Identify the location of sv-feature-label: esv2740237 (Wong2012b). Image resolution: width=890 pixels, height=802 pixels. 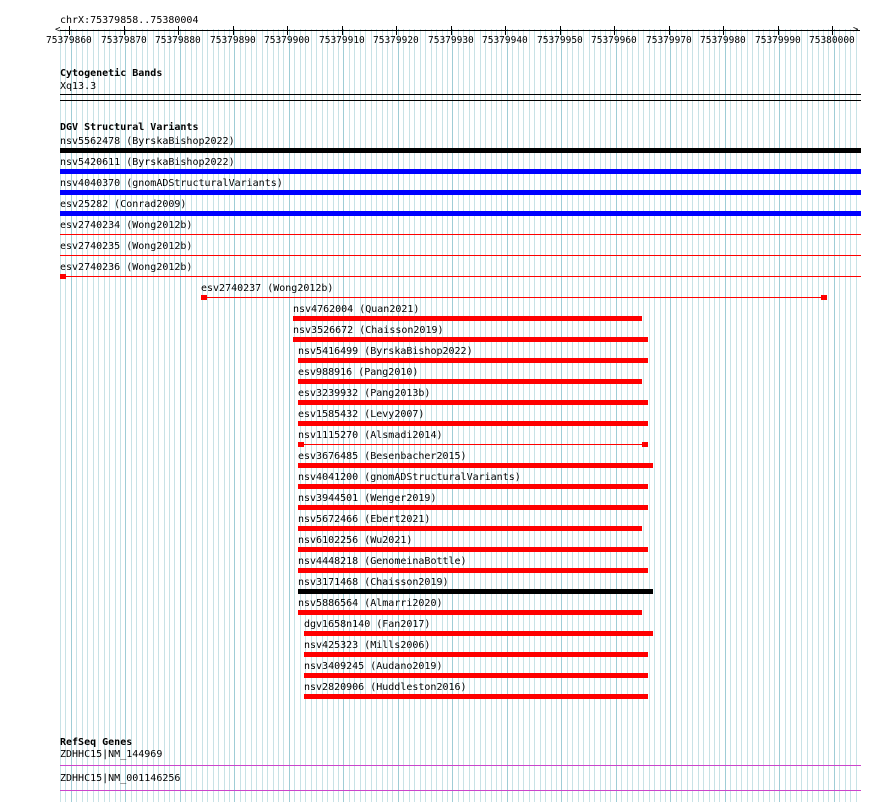
(267, 288).